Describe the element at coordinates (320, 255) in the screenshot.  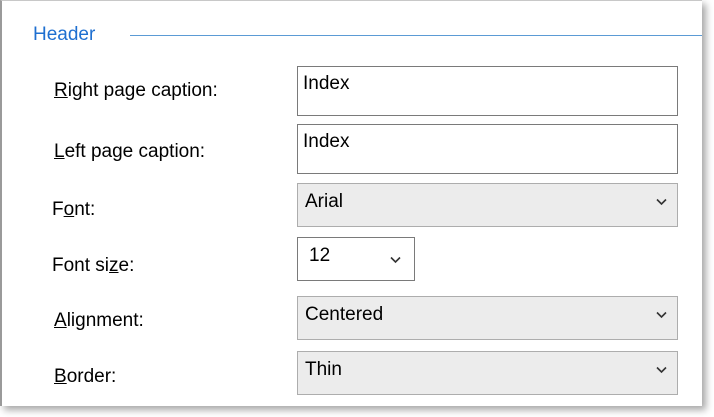
I see `font-size-dropdown-value: 12` at that location.